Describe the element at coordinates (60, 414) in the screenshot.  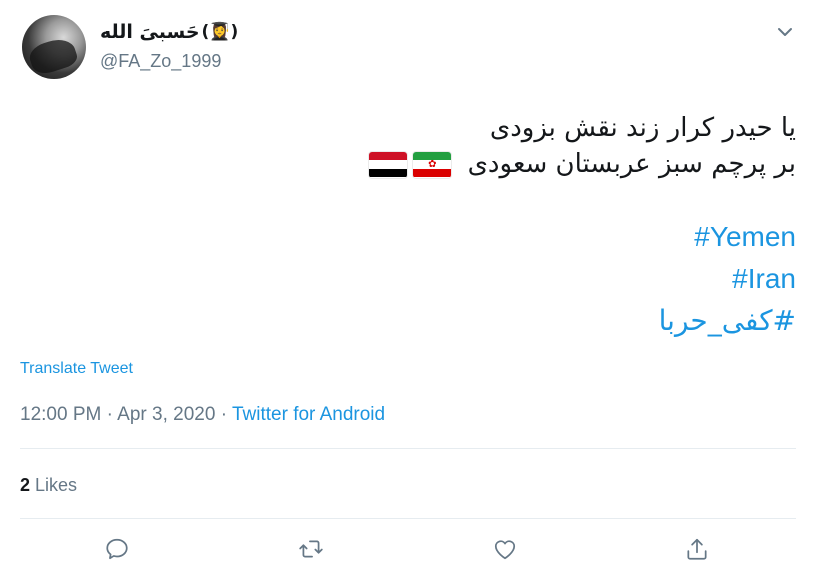
I see `tweet-time: 12:00 PM` at that location.